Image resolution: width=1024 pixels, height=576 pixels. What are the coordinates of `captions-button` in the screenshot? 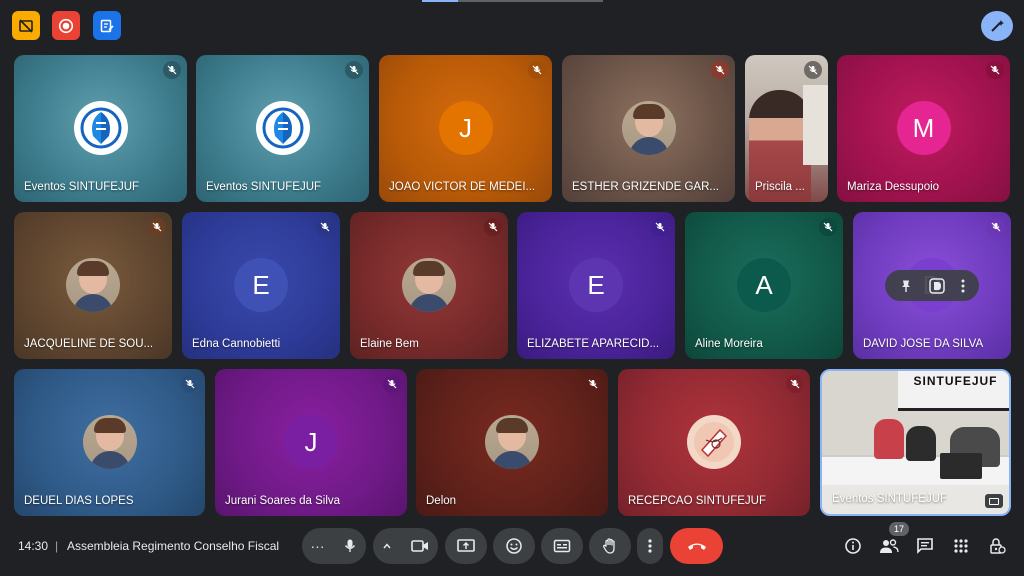 It's located at (562, 546).